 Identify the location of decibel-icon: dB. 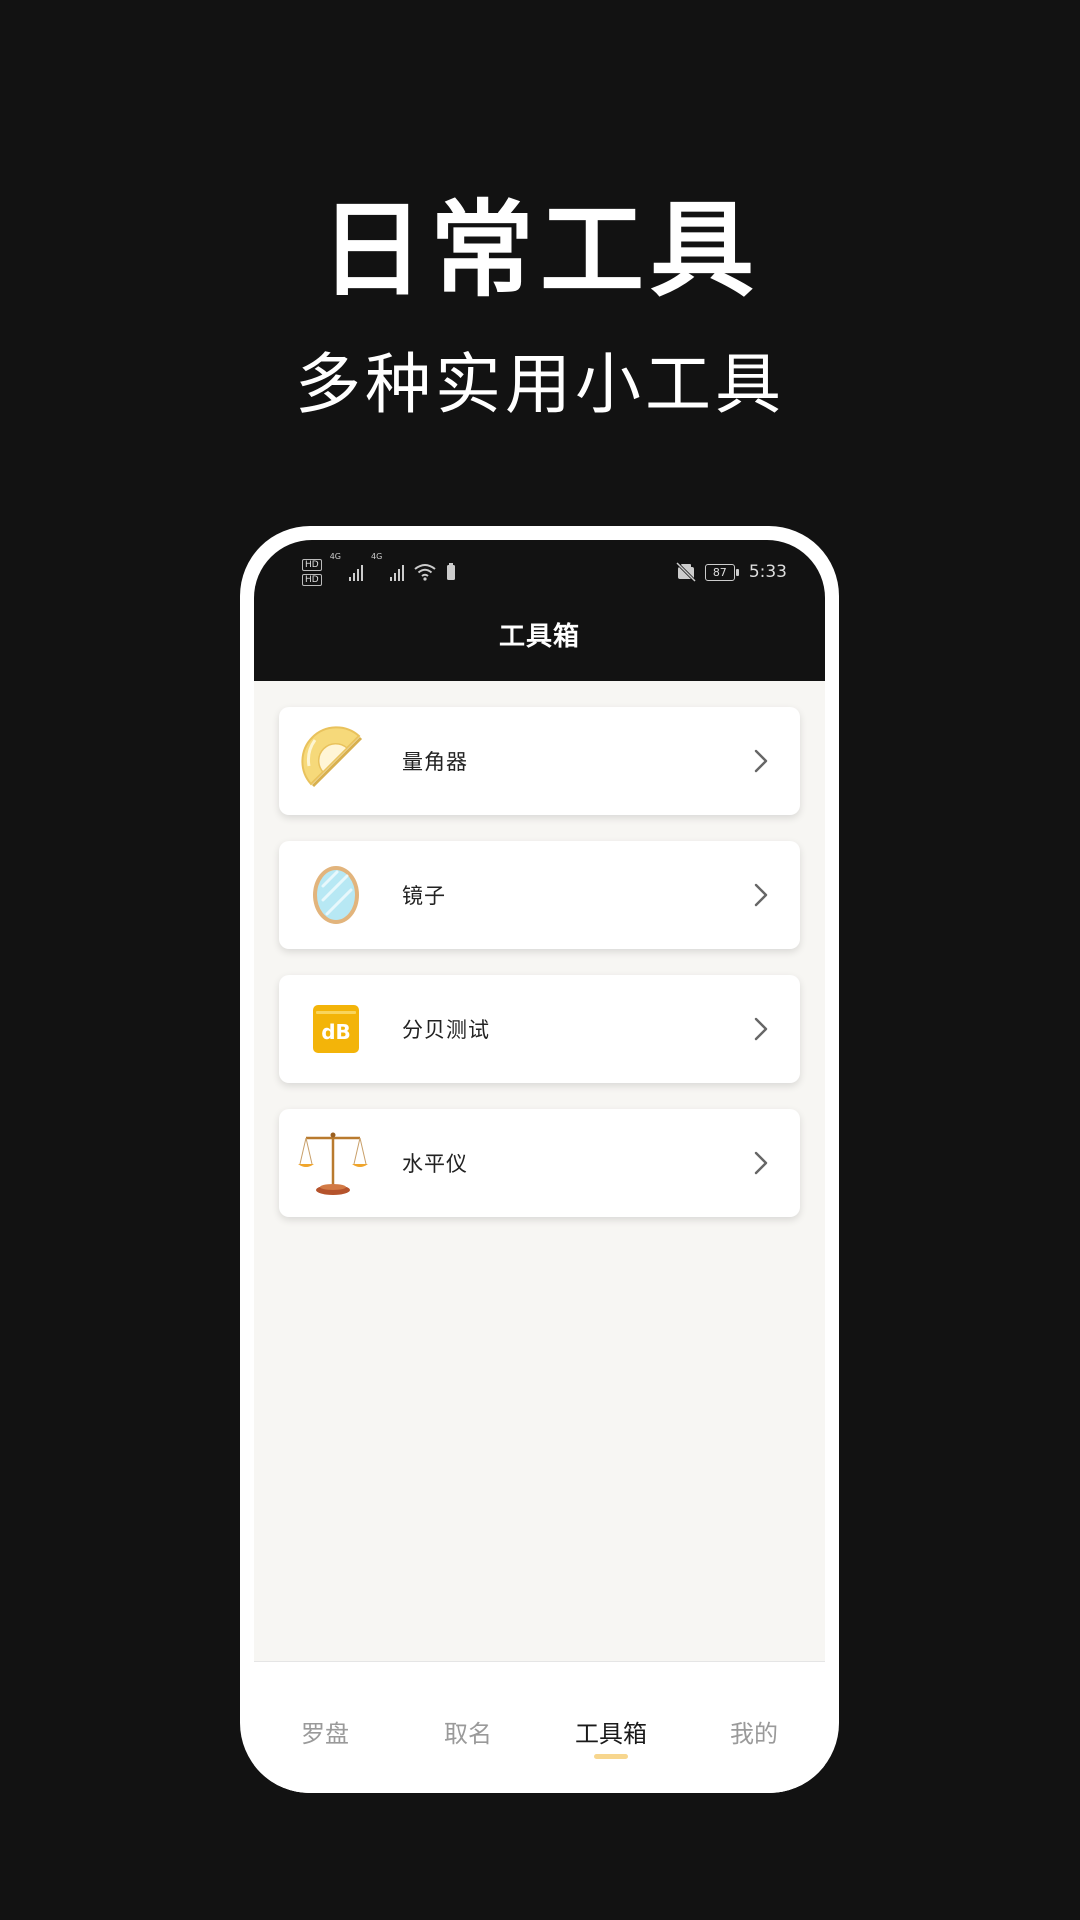
(336, 1029).